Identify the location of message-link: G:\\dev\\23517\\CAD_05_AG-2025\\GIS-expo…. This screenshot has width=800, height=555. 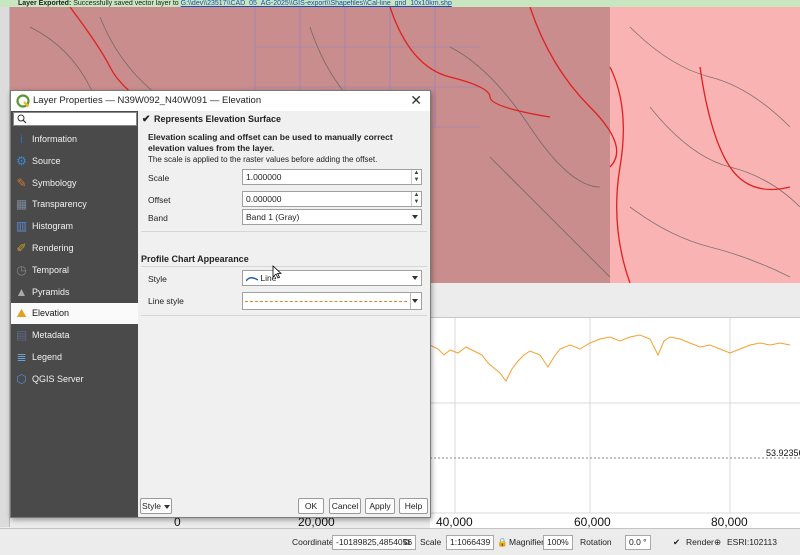
(316, 3).